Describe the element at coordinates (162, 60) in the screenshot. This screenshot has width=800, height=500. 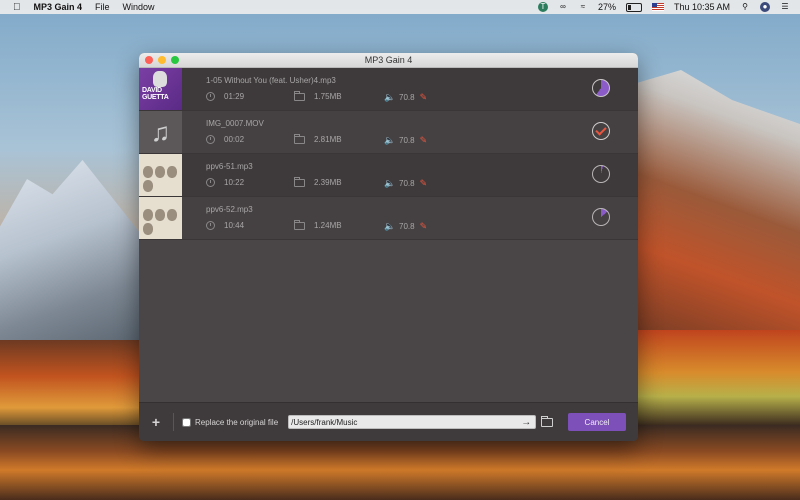
I see `window-minimize-button` at that location.